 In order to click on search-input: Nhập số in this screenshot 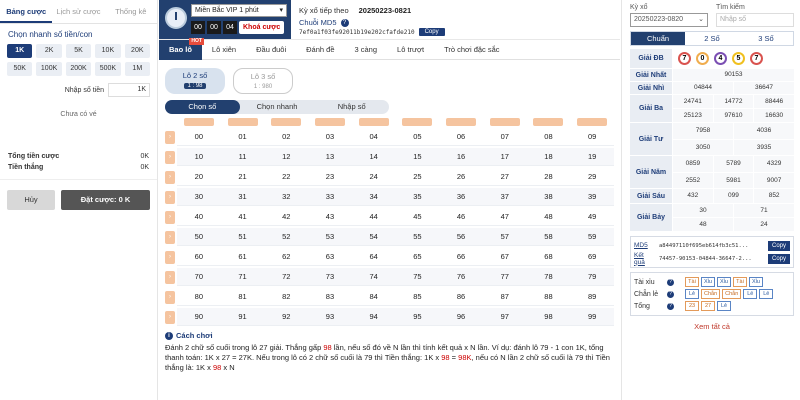, I will do `click(755, 20)`.